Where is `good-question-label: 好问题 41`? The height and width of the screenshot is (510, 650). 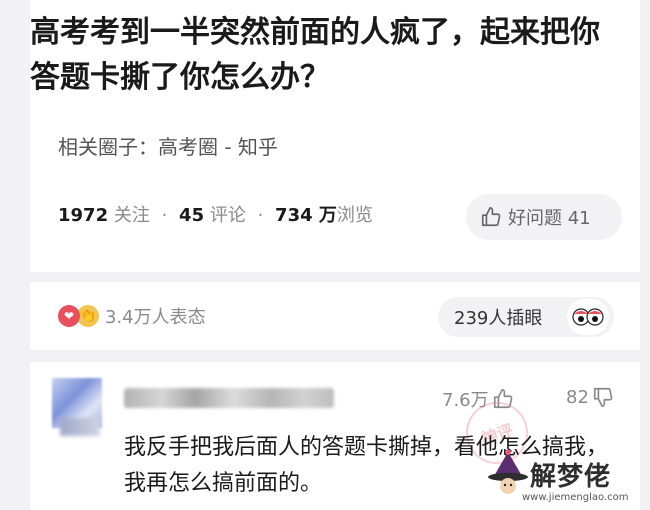
good-question-label: 好问题 41 is located at coordinates (549, 218).